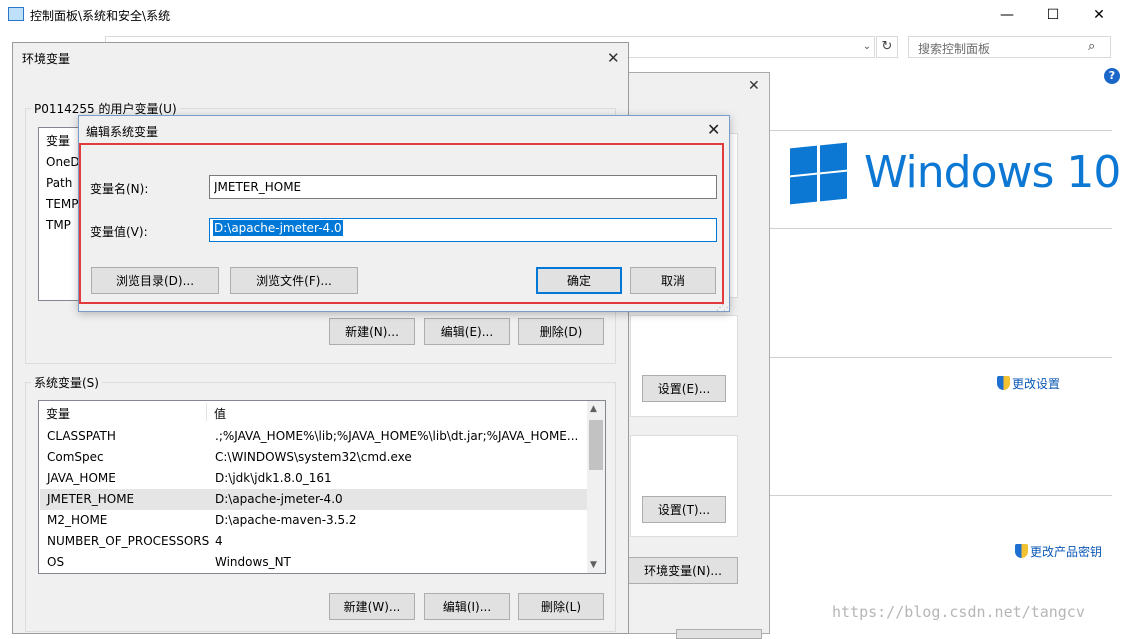  What do you see at coordinates (119, 189) in the screenshot?
I see `variable-name-label: 变量名(N):` at bounding box center [119, 189].